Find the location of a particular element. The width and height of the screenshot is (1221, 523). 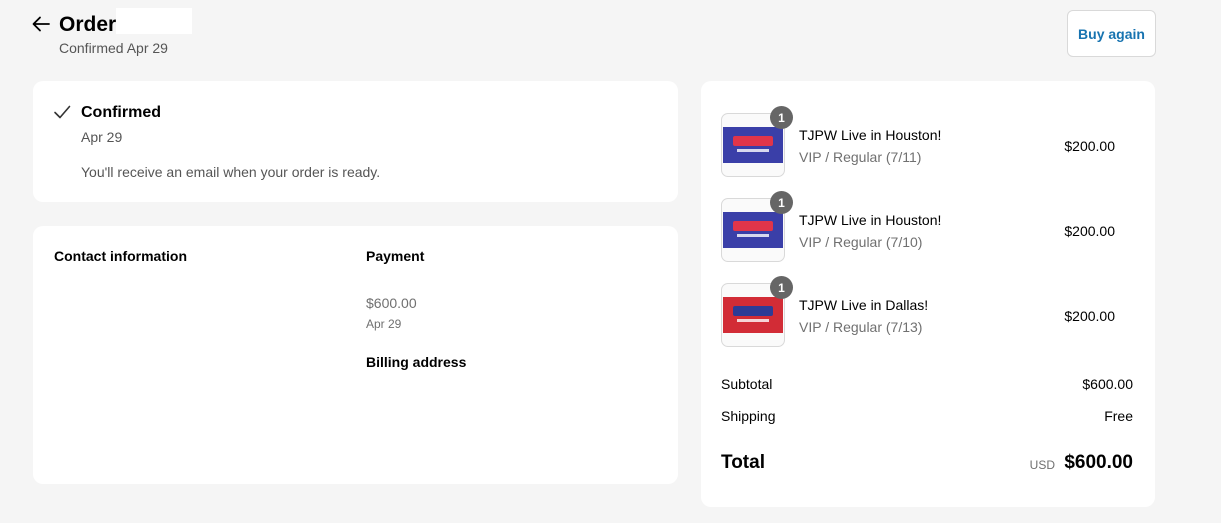

back-button is located at coordinates (41, 24).